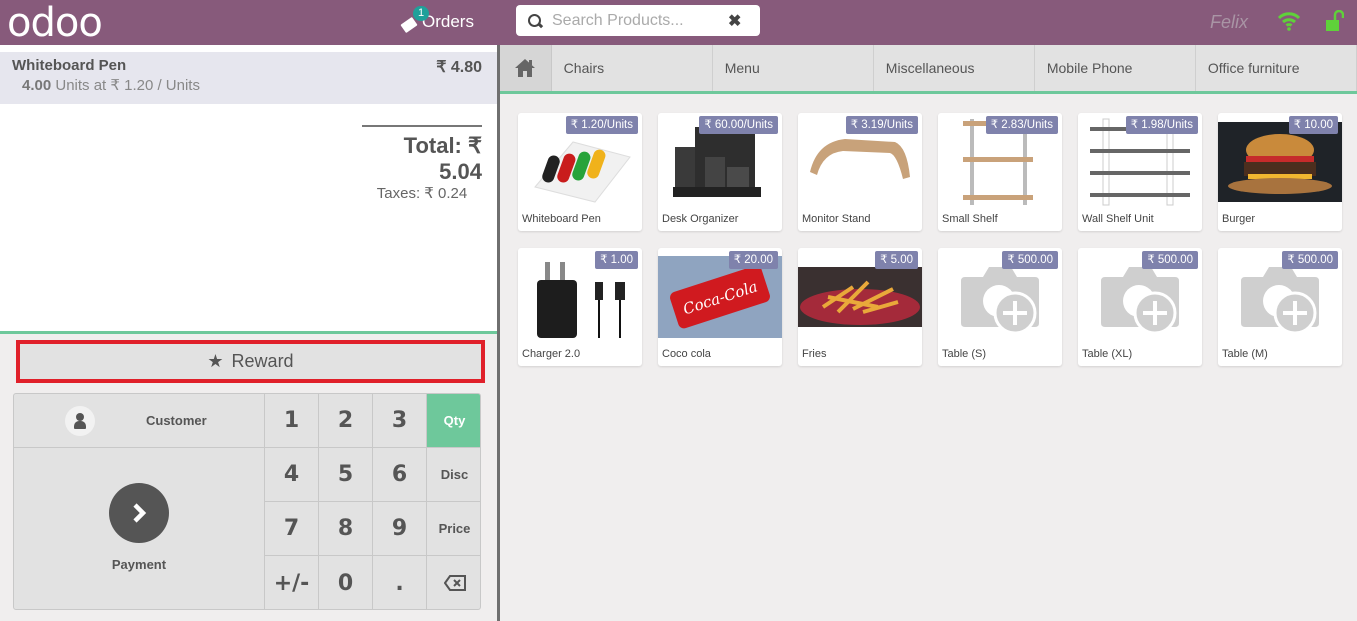 Image resolution: width=1357 pixels, height=621 pixels. Describe the element at coordinates (720, 307) in the screenshot. I see `product-card: Coca-Cola ₹ 20.00 Coco cola` at that location.